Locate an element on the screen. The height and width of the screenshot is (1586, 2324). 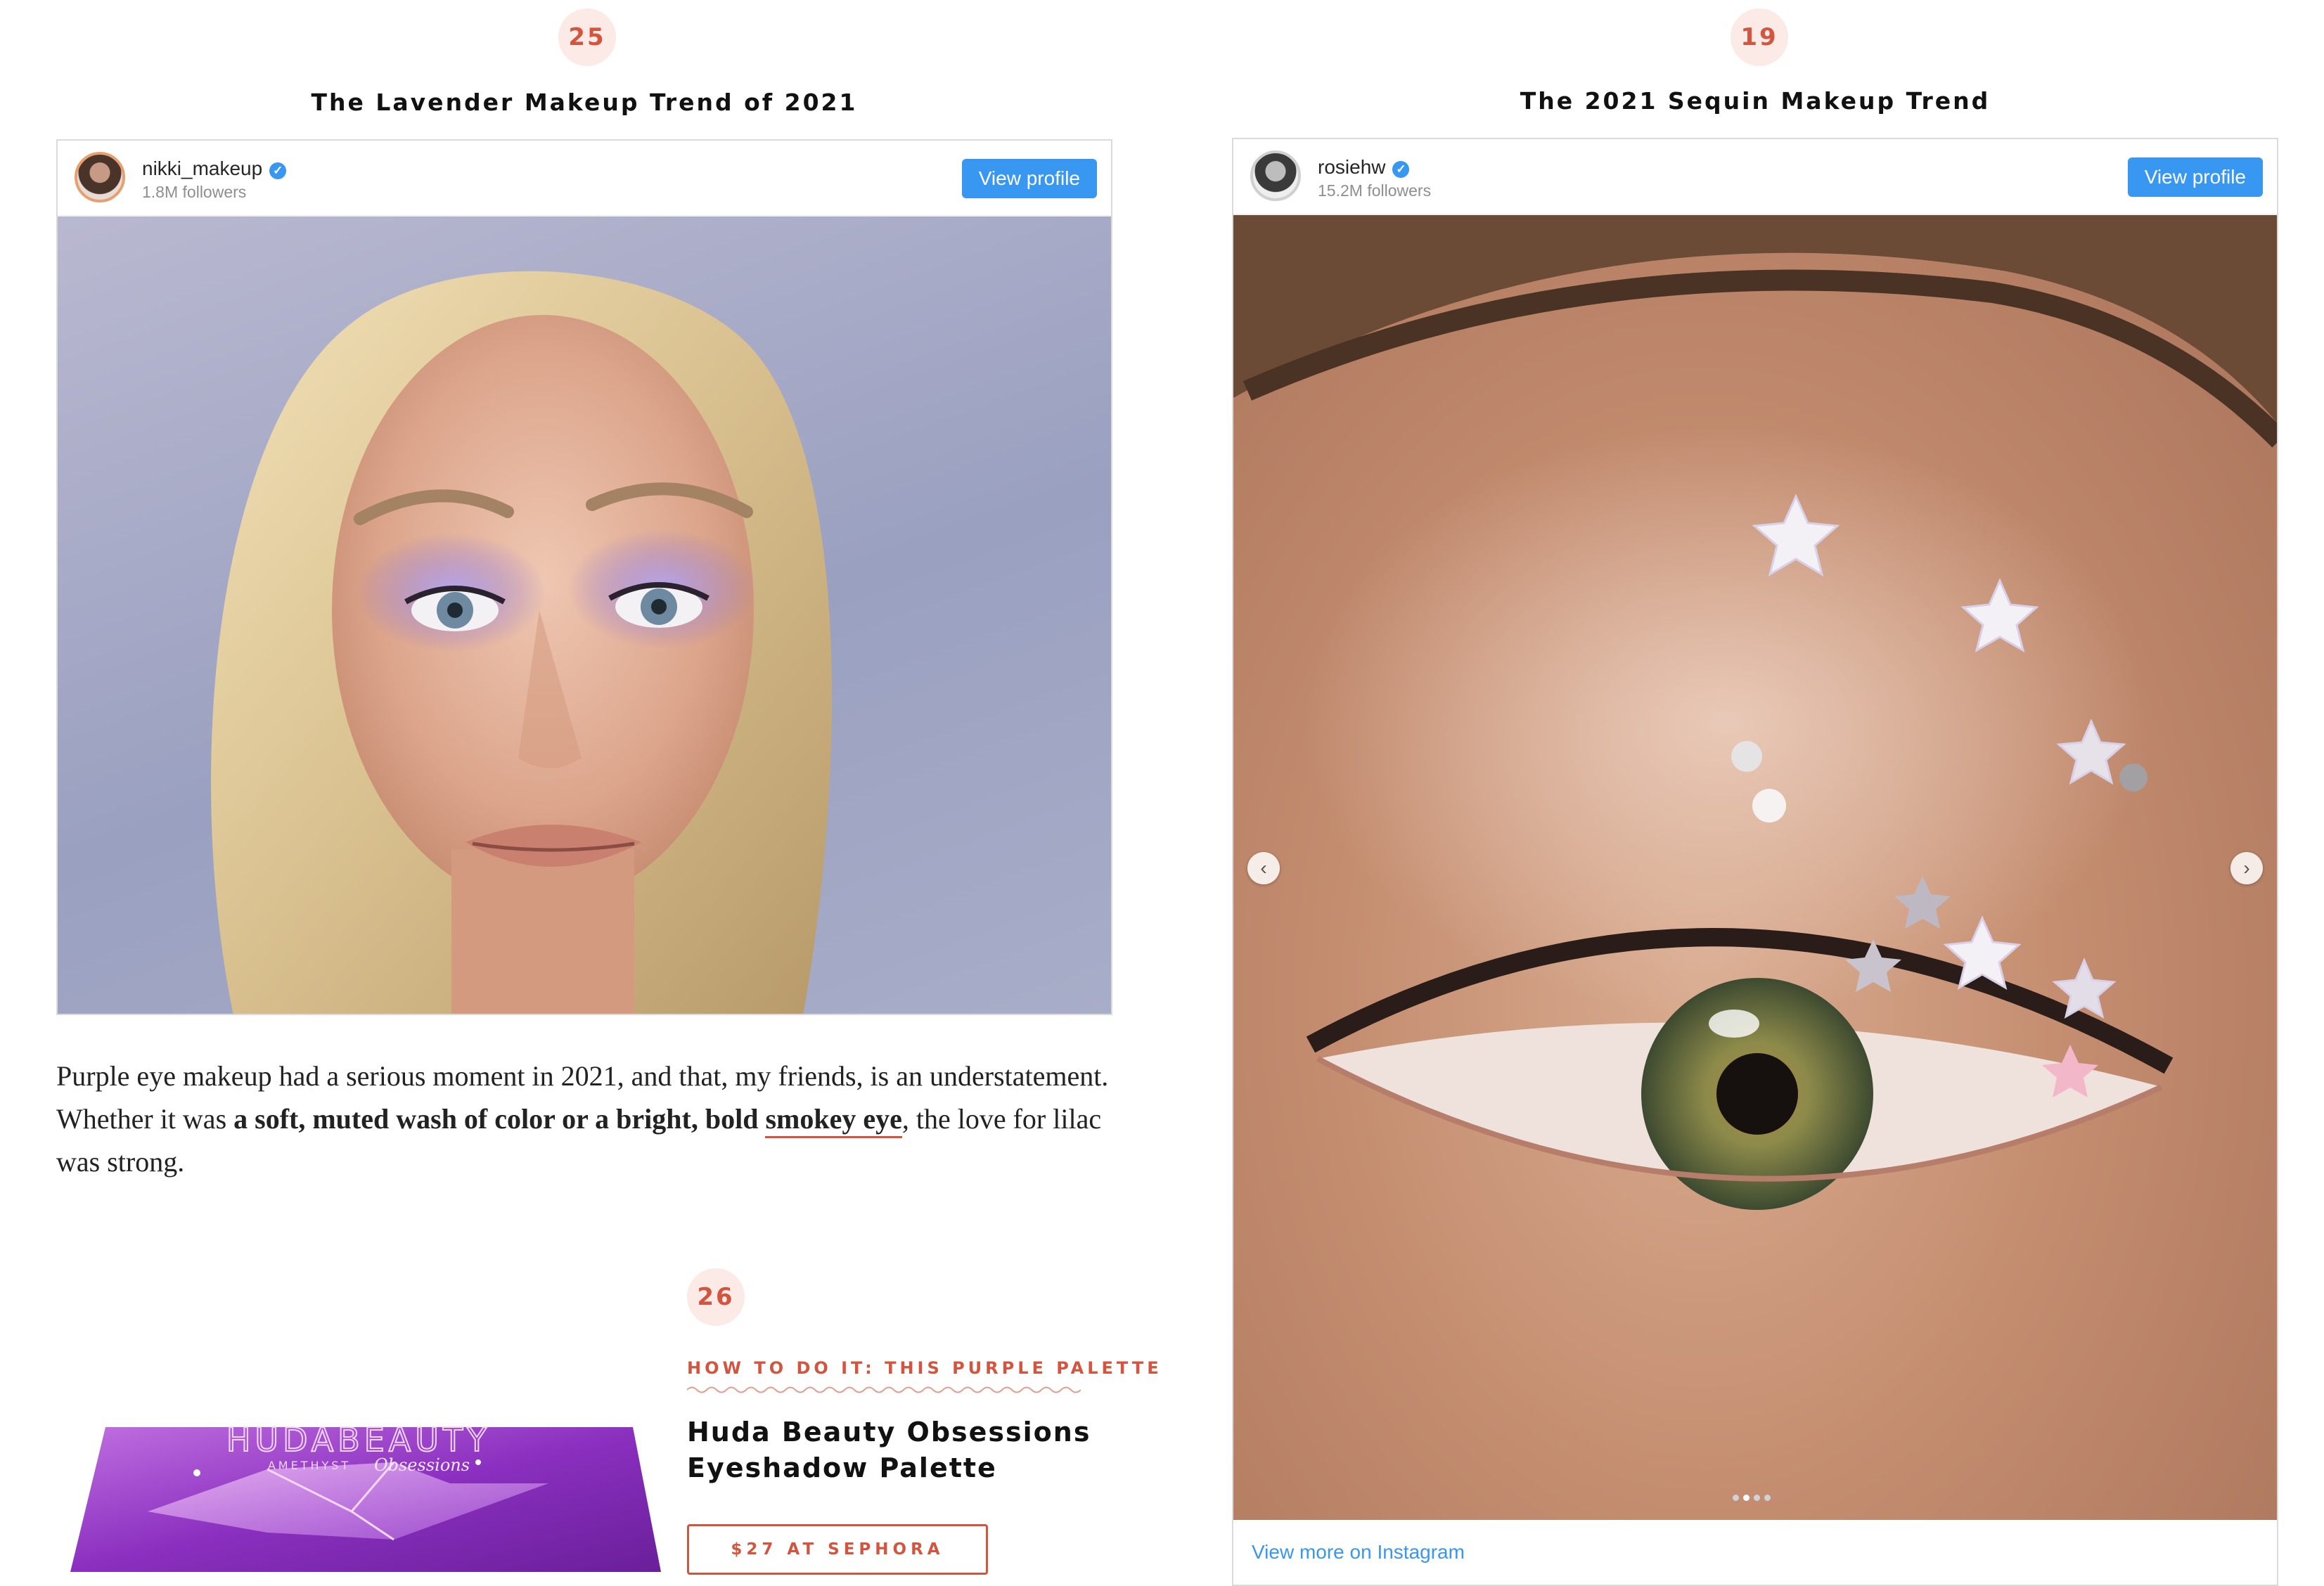
section-title: The Lavender Makeup Trend of 2021 is located at coordinates (584, 102).